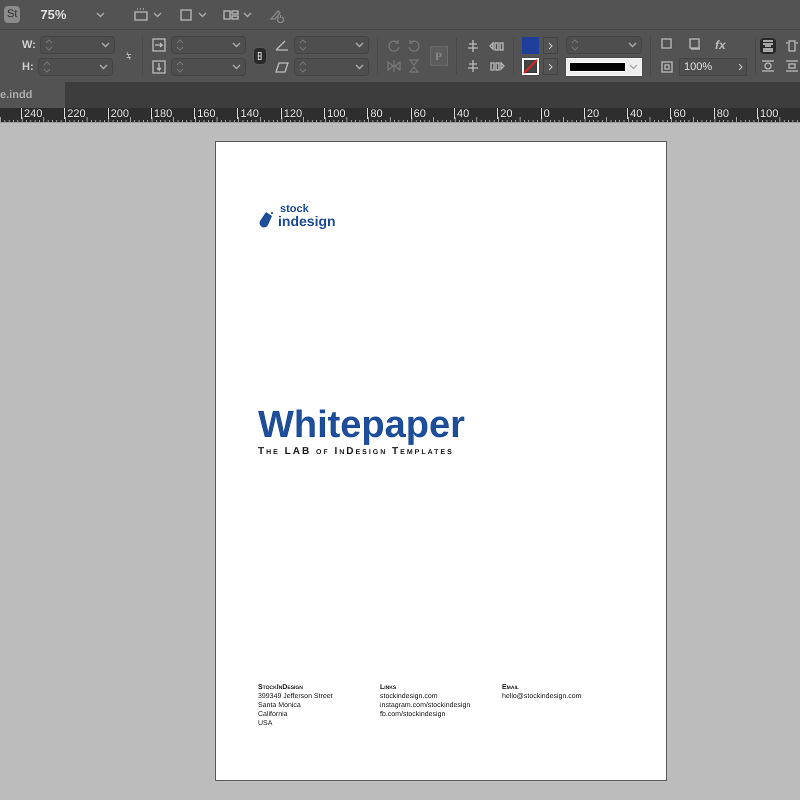  What do you see at coordinates (293, 113) in the screenshot?
I see `ruler-label: 120` at bounding box center [293, 113].